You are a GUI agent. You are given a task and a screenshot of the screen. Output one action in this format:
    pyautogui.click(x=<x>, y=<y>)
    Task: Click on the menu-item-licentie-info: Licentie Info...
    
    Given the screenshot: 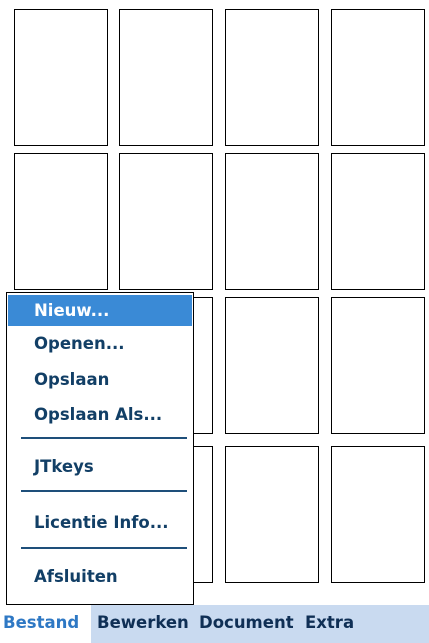 What is the action you would take?
    pyautogui.click(x=100, y=522)
    